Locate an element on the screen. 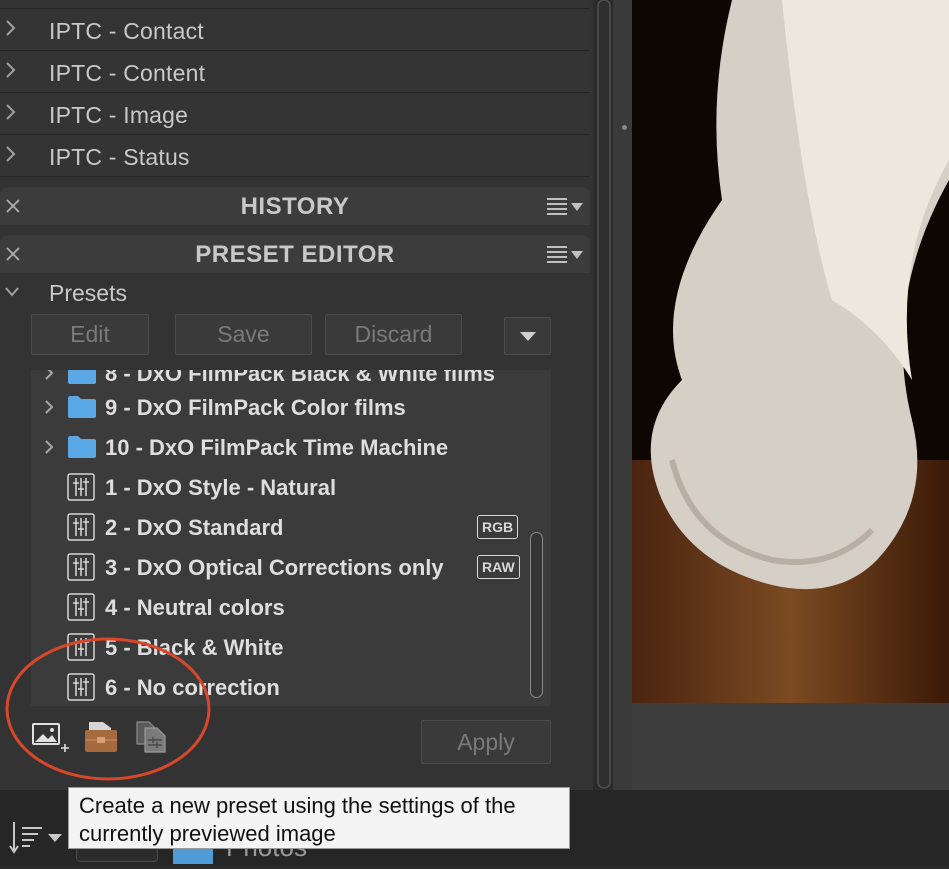 Image resolution: width=949 pixels, height=869 pixels. tooltip-line-2: currently previewed image is located at coordinates (207, 833).